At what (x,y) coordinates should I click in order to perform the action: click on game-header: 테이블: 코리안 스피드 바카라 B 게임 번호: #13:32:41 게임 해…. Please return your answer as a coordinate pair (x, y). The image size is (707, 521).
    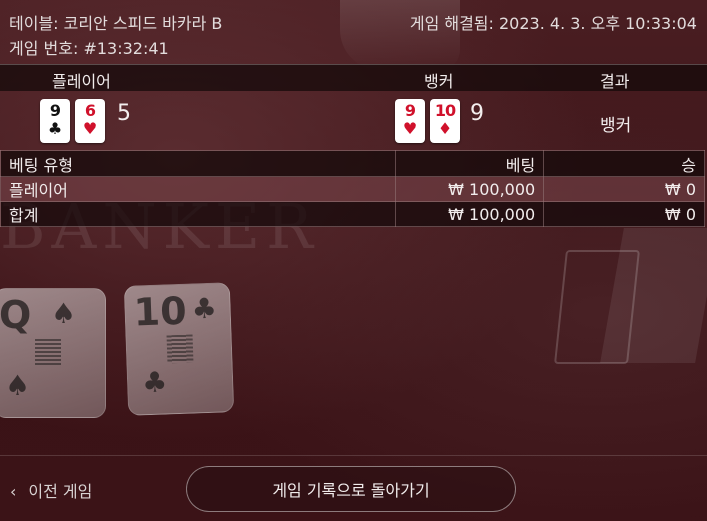
    Looking at the image, I should click on (353, 31).